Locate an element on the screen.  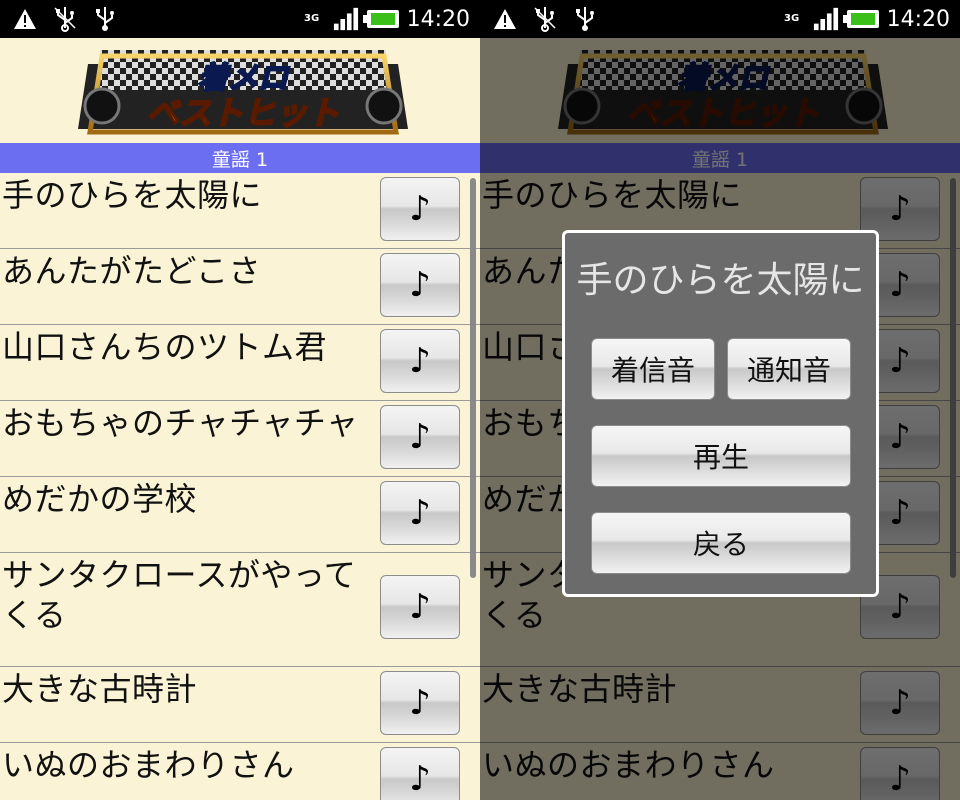
list-item: いぬのおまわりさん ♪ is located at coordinates (240, 771).